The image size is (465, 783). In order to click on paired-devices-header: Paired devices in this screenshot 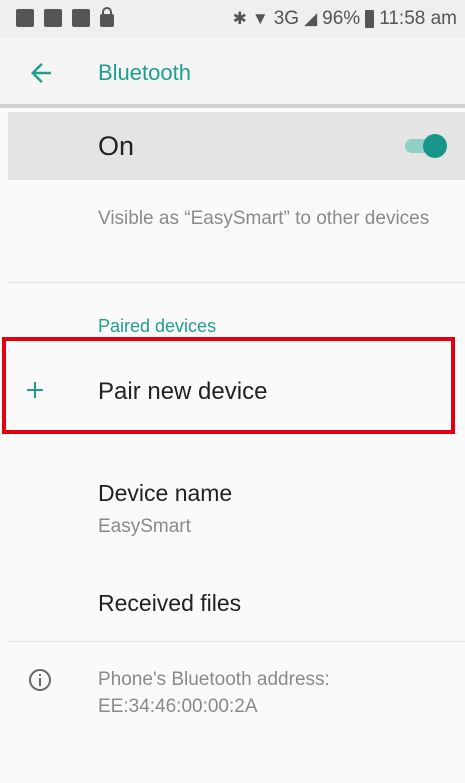, I will do `click(157, 326)`.